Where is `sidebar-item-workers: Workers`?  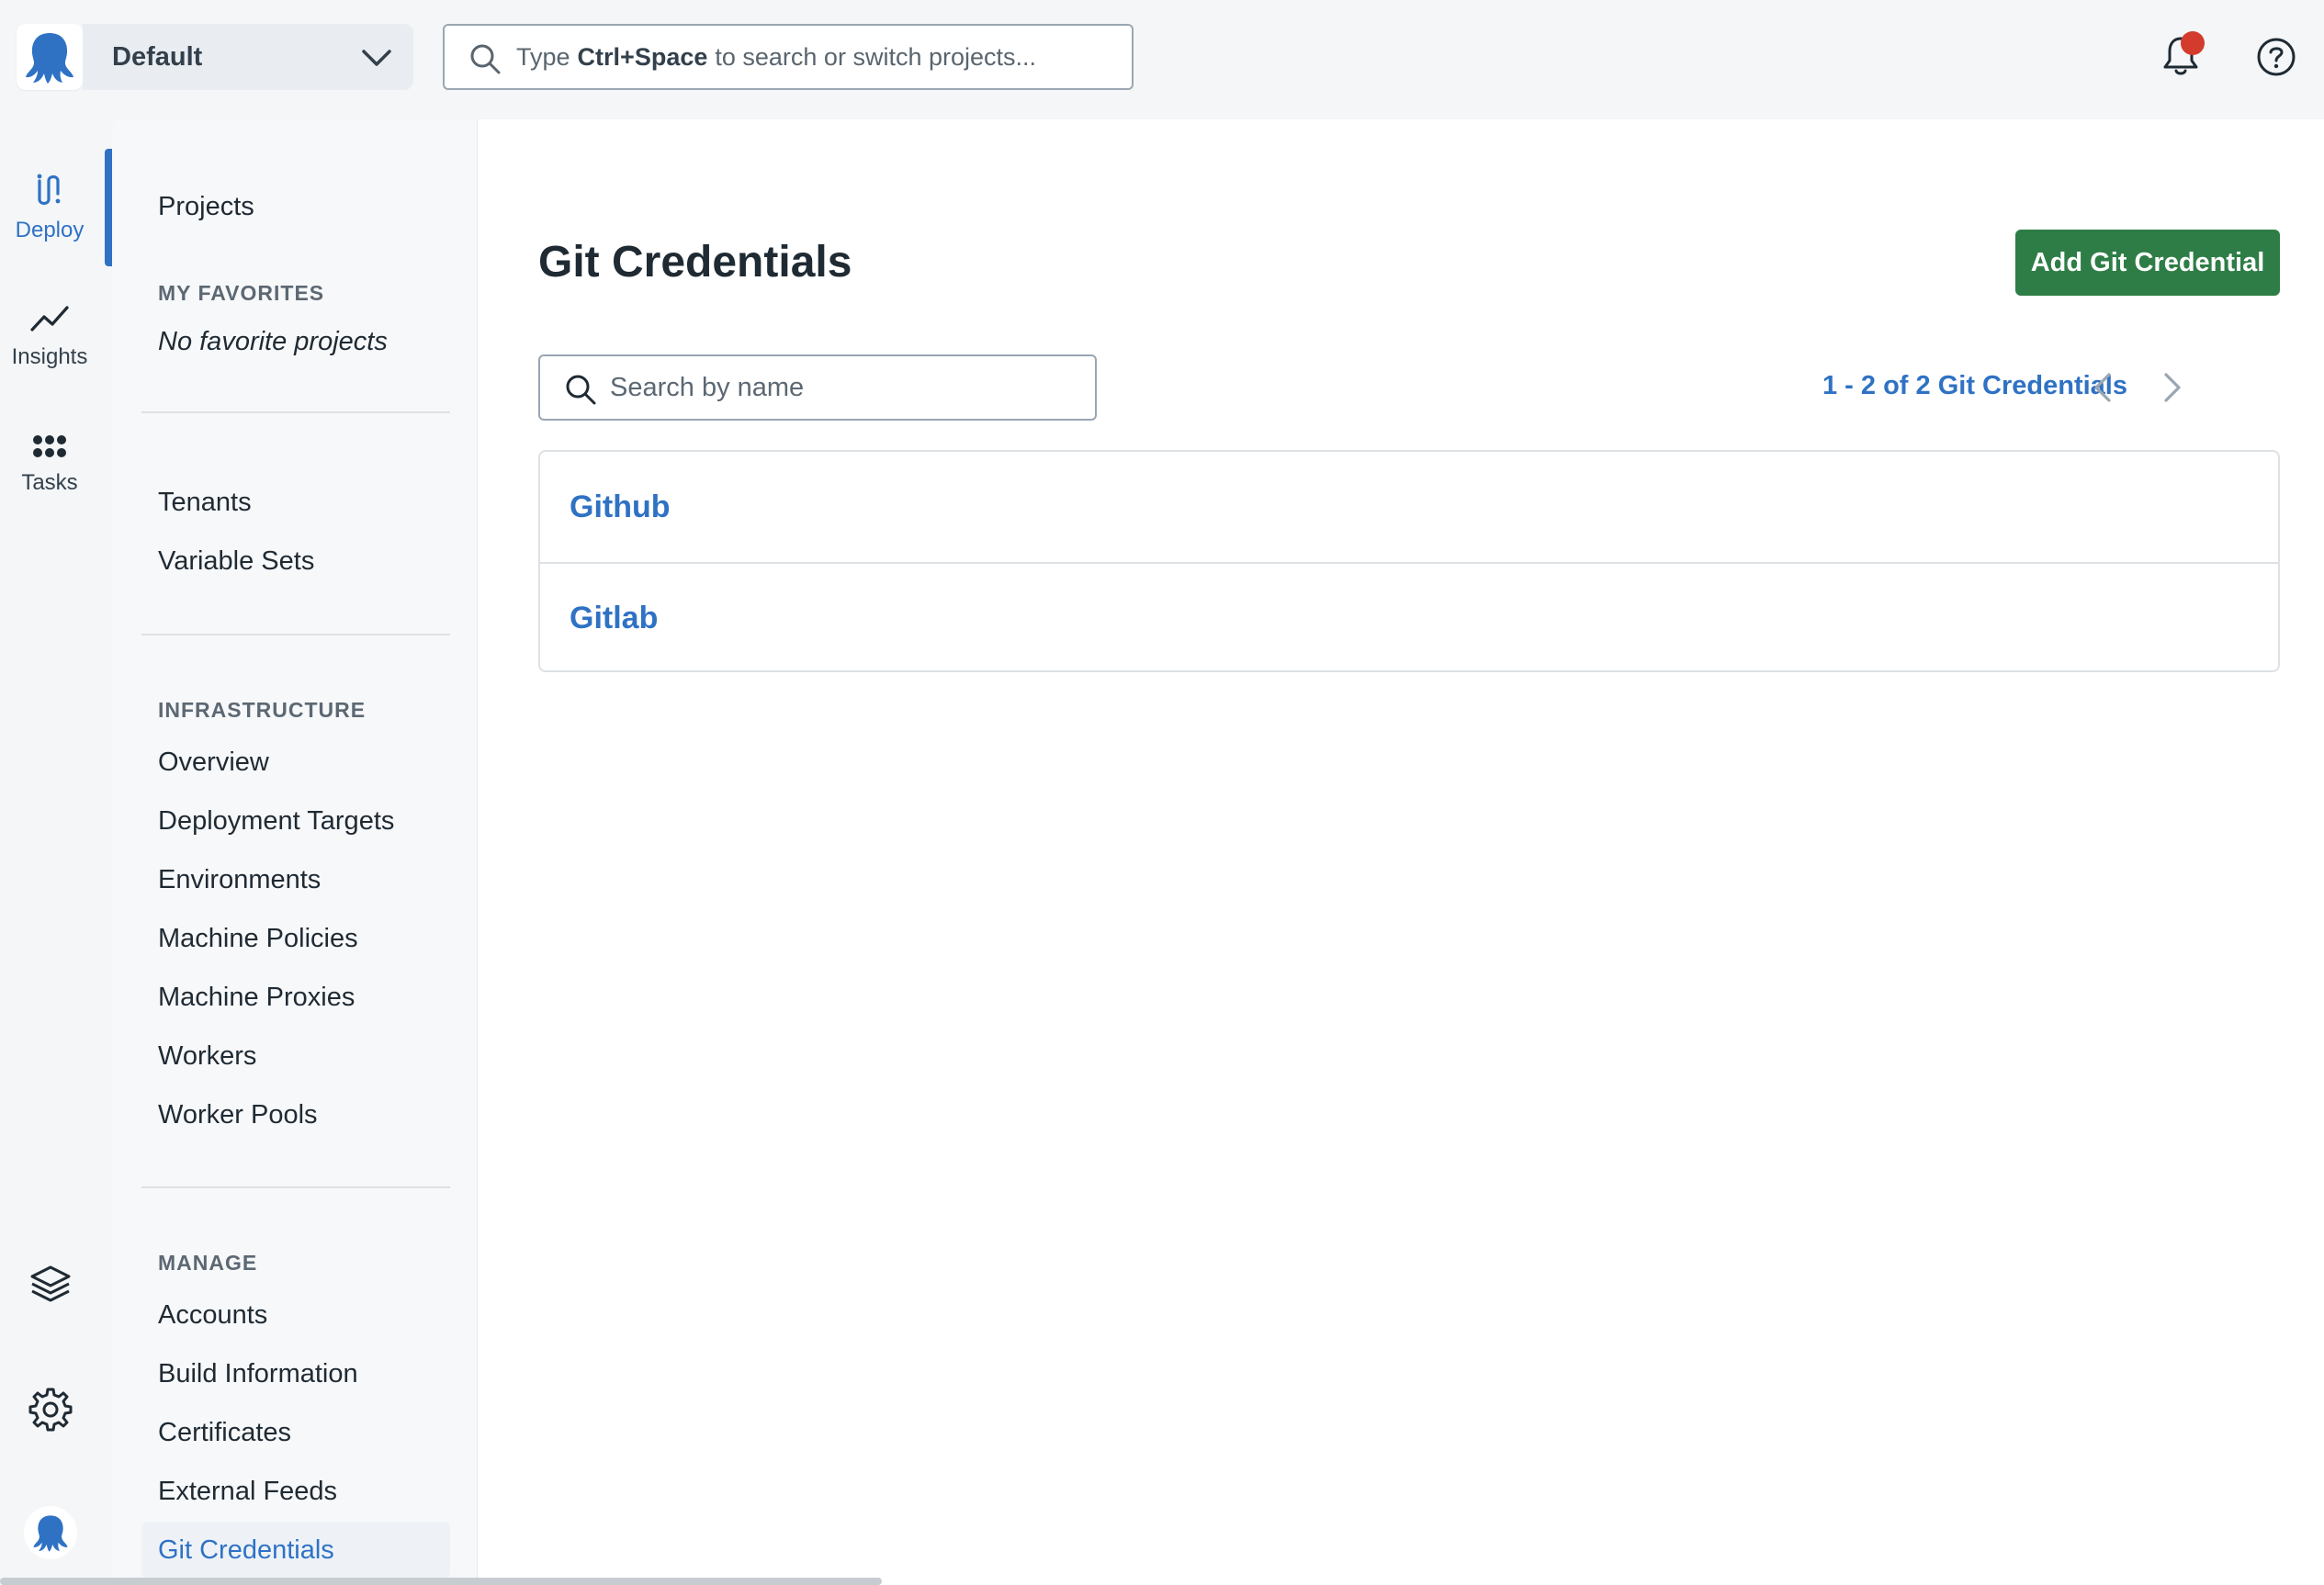
sidebar-item-workers: Workers is located at coordinates (295, 1056).